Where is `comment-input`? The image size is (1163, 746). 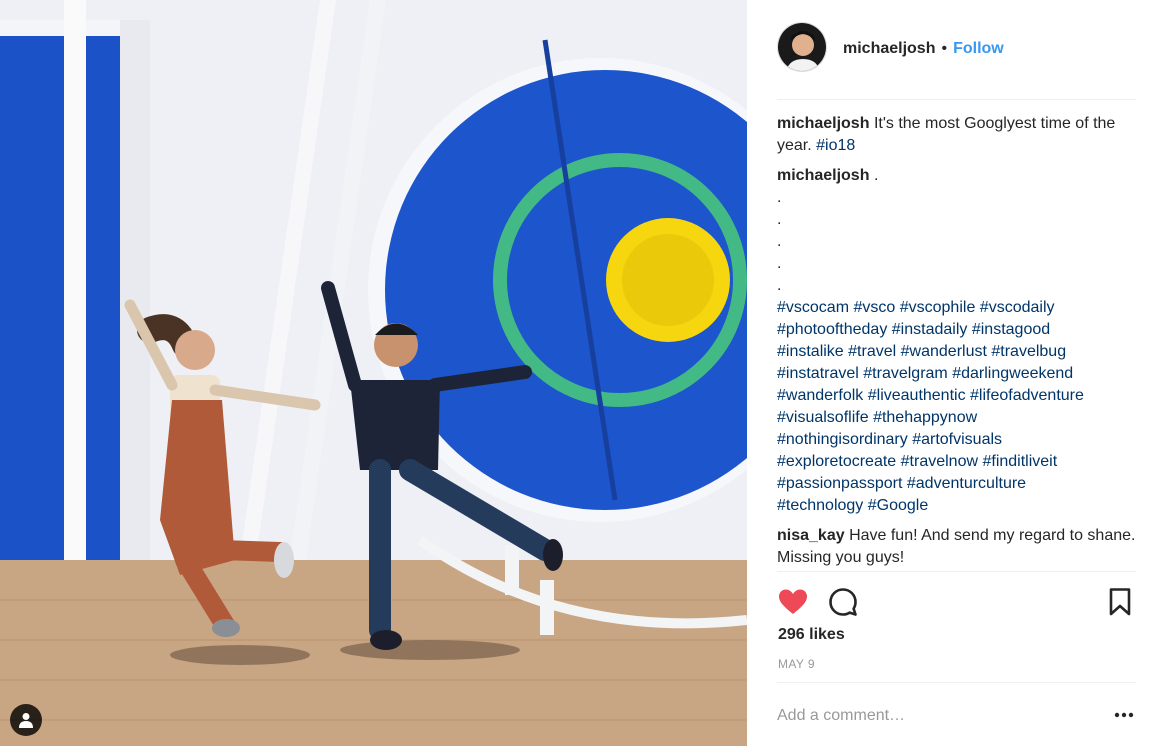
comment-input is located at coordinates (932, 716).